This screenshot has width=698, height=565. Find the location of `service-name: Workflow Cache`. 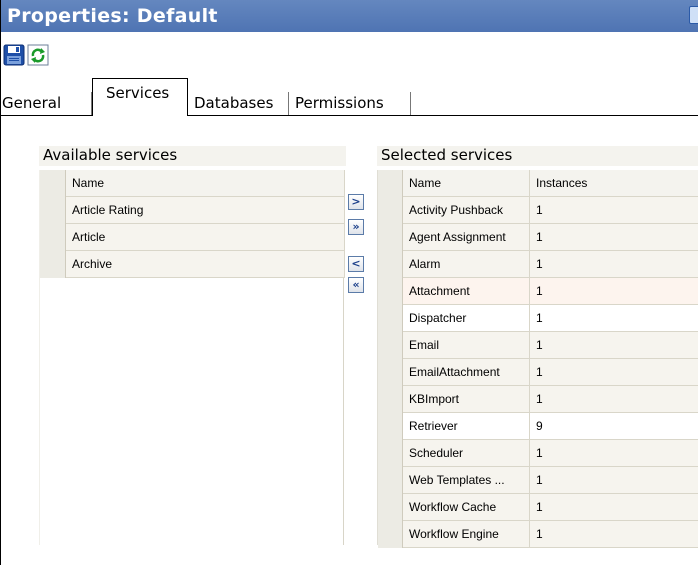

service-name: Workflow Cache is located at coordinates (466, 507).